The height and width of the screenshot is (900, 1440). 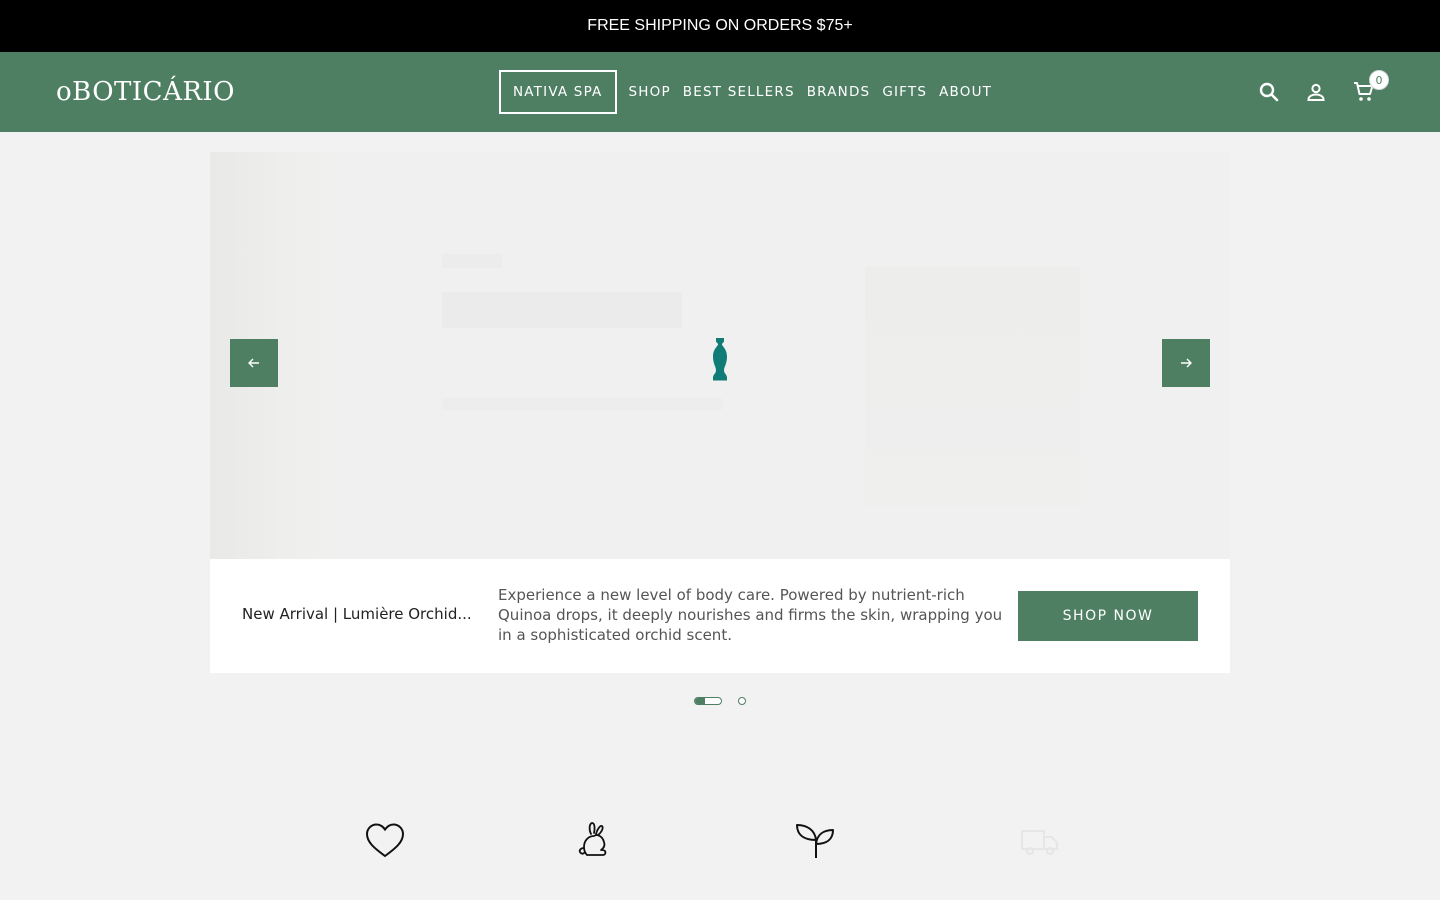 I want to click on brand-logo: oBOTICÁRIO, so click(x=145, y=92).